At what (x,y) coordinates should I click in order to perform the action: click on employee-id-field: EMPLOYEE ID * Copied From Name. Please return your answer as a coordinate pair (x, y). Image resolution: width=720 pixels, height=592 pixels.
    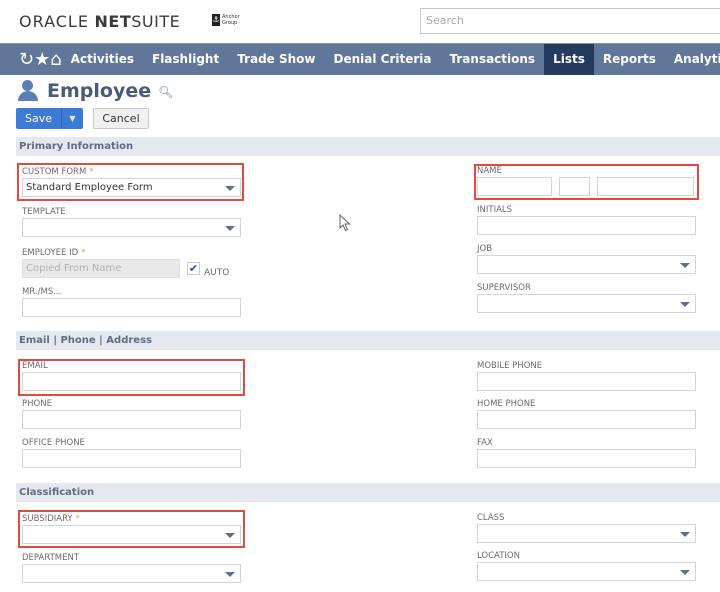
    Looking at the image, I should click on (101, 262).